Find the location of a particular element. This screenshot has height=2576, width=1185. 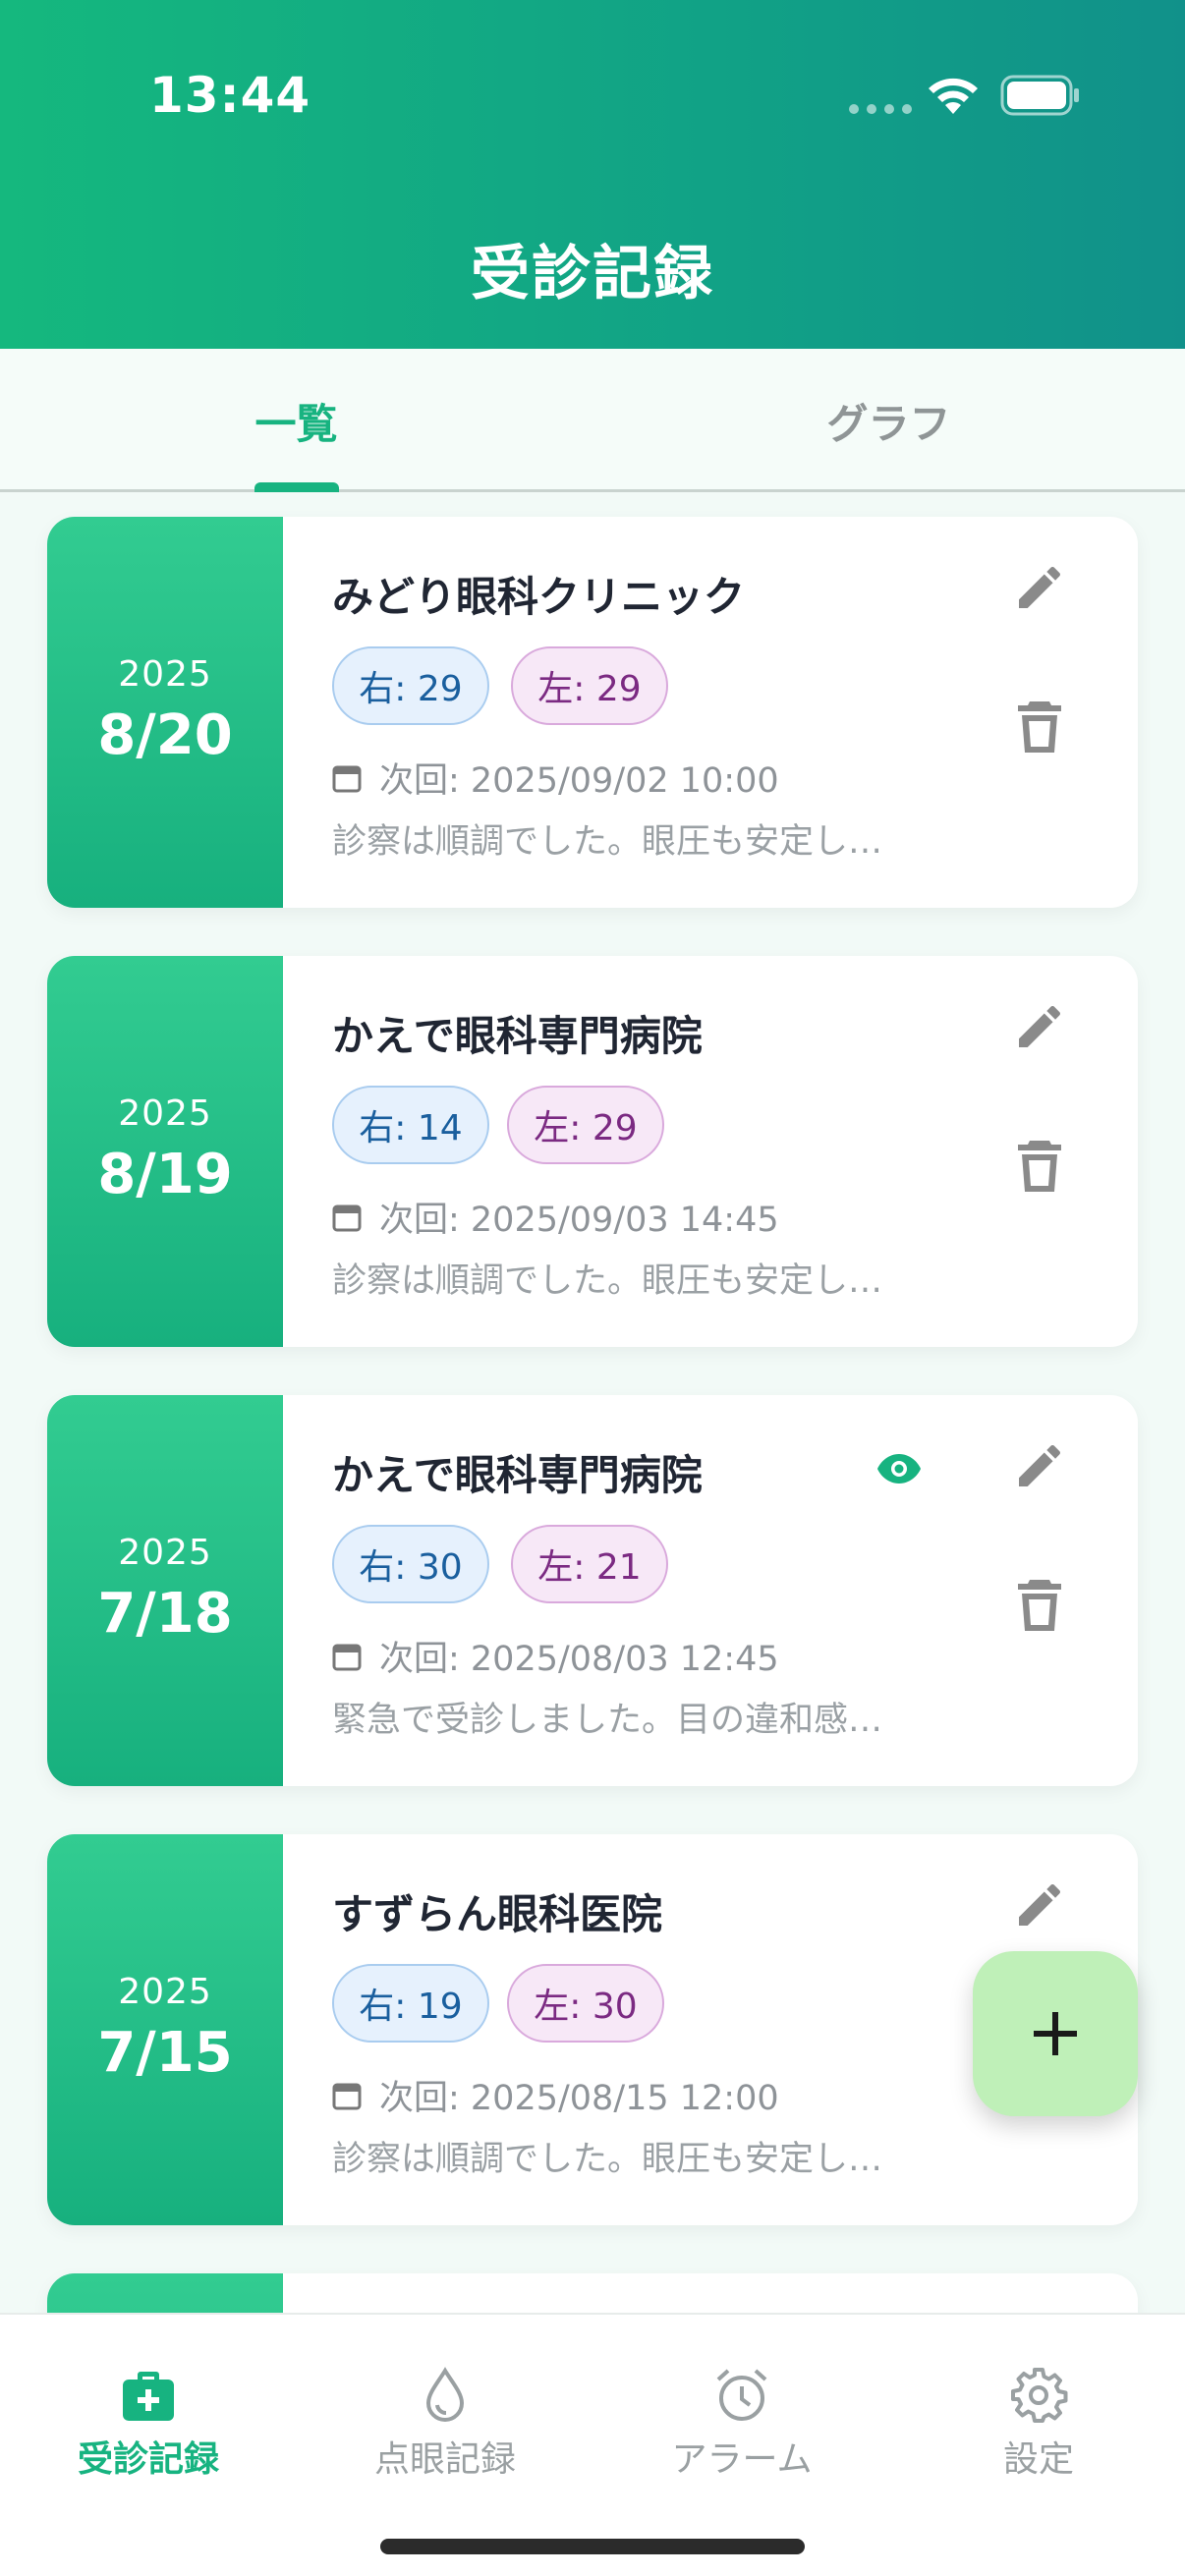

left-eye-pressure: 左: 21 is located at coordinates (590, 1564).